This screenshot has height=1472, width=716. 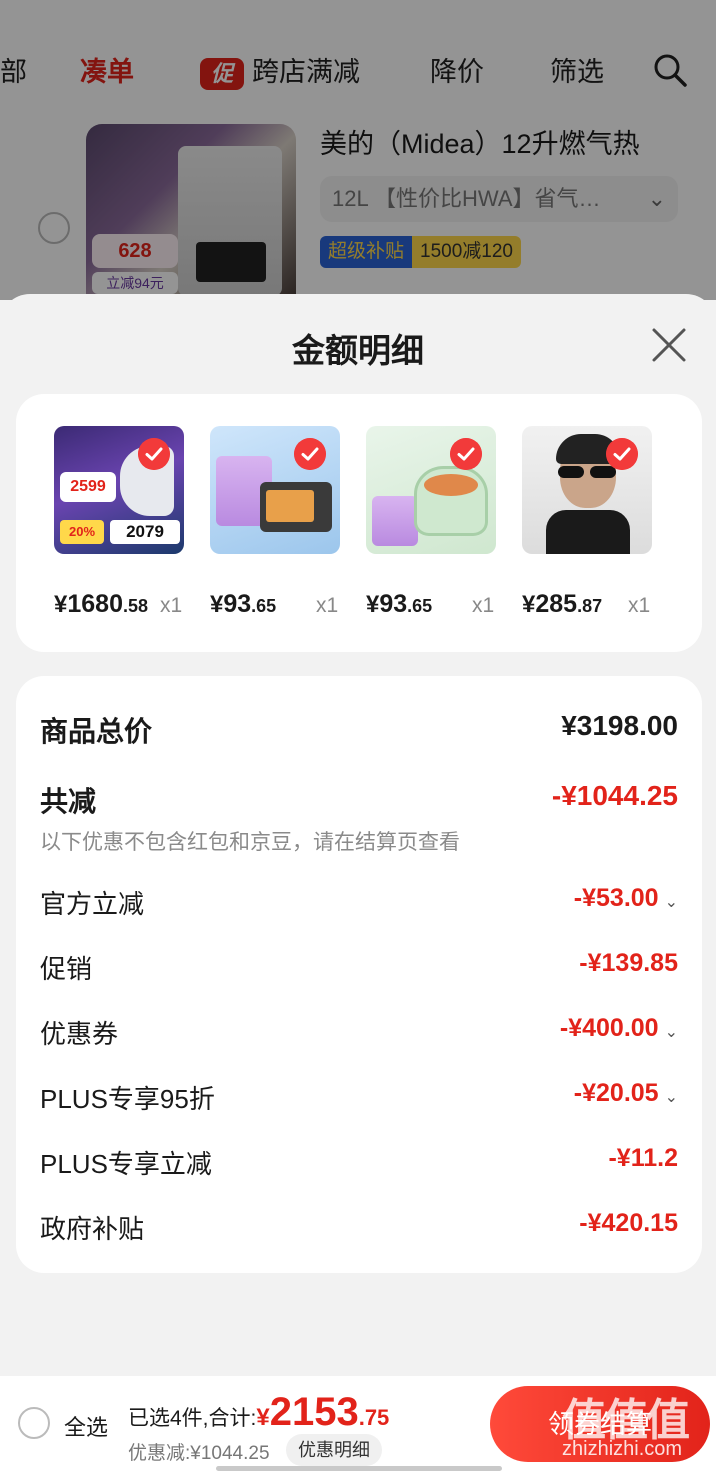 I want to click on total-price-label: 商品总价, so click(x=96, y=731).